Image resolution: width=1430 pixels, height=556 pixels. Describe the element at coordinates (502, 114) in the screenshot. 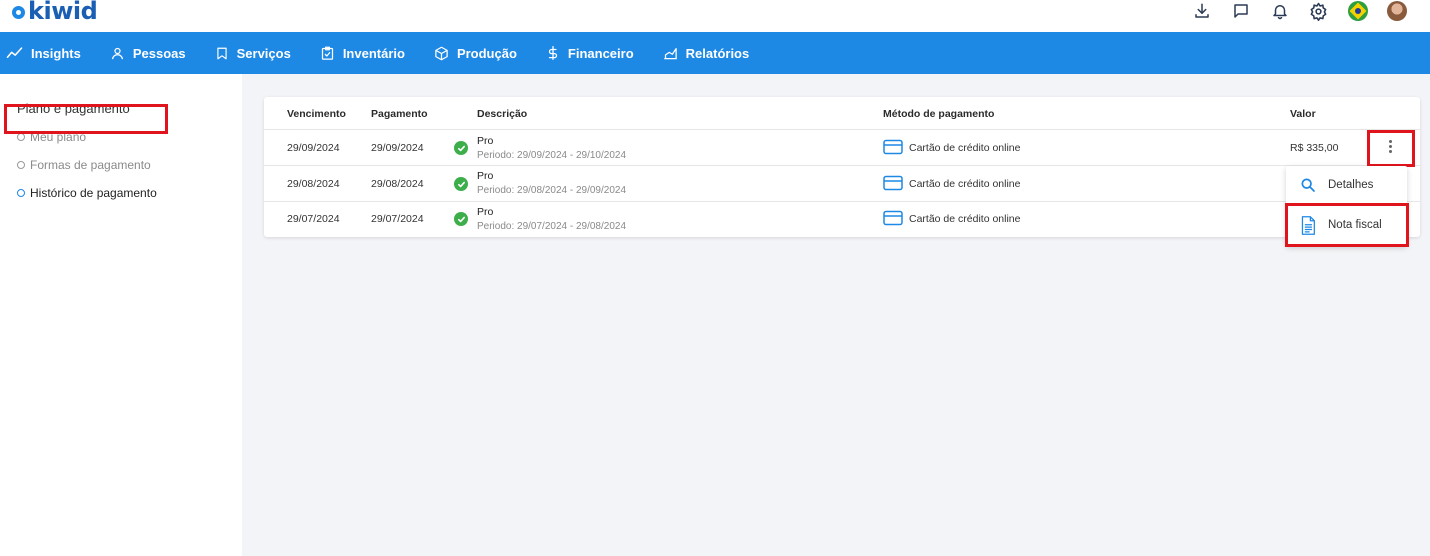

I see `header-descricao: Descrição` at that location.